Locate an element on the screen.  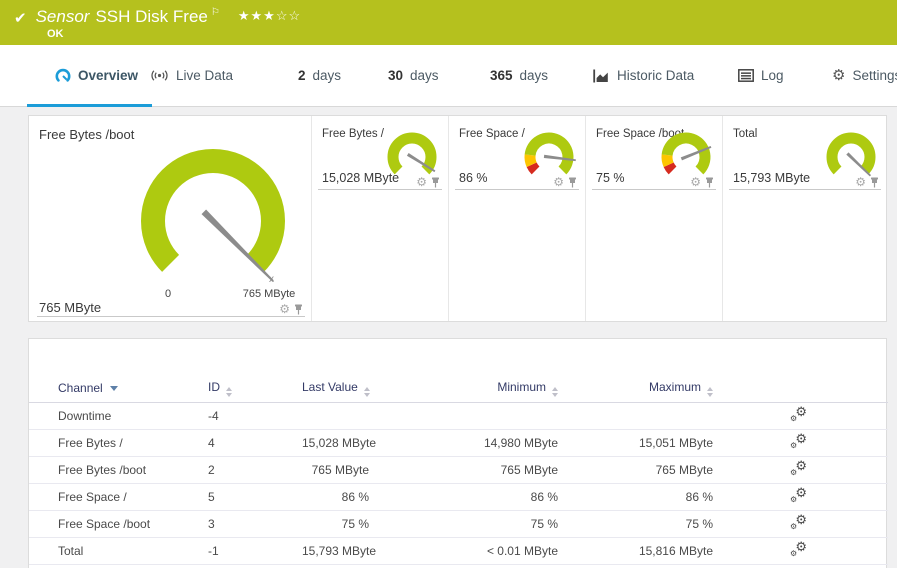
sort-desc-icon is located at coordinates (113, 389).